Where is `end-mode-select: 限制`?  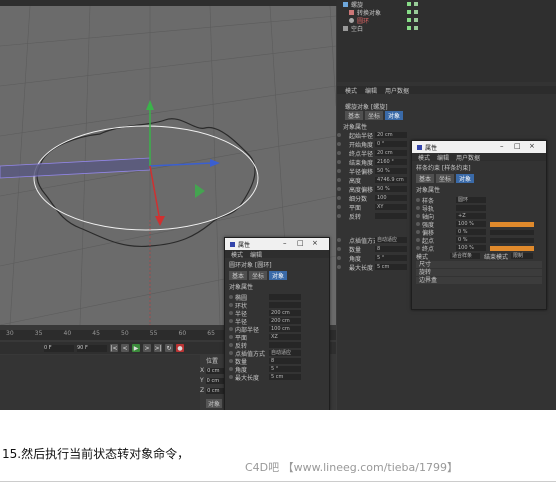
end-mode-select: 限制 is located at coordinates (522, 256).